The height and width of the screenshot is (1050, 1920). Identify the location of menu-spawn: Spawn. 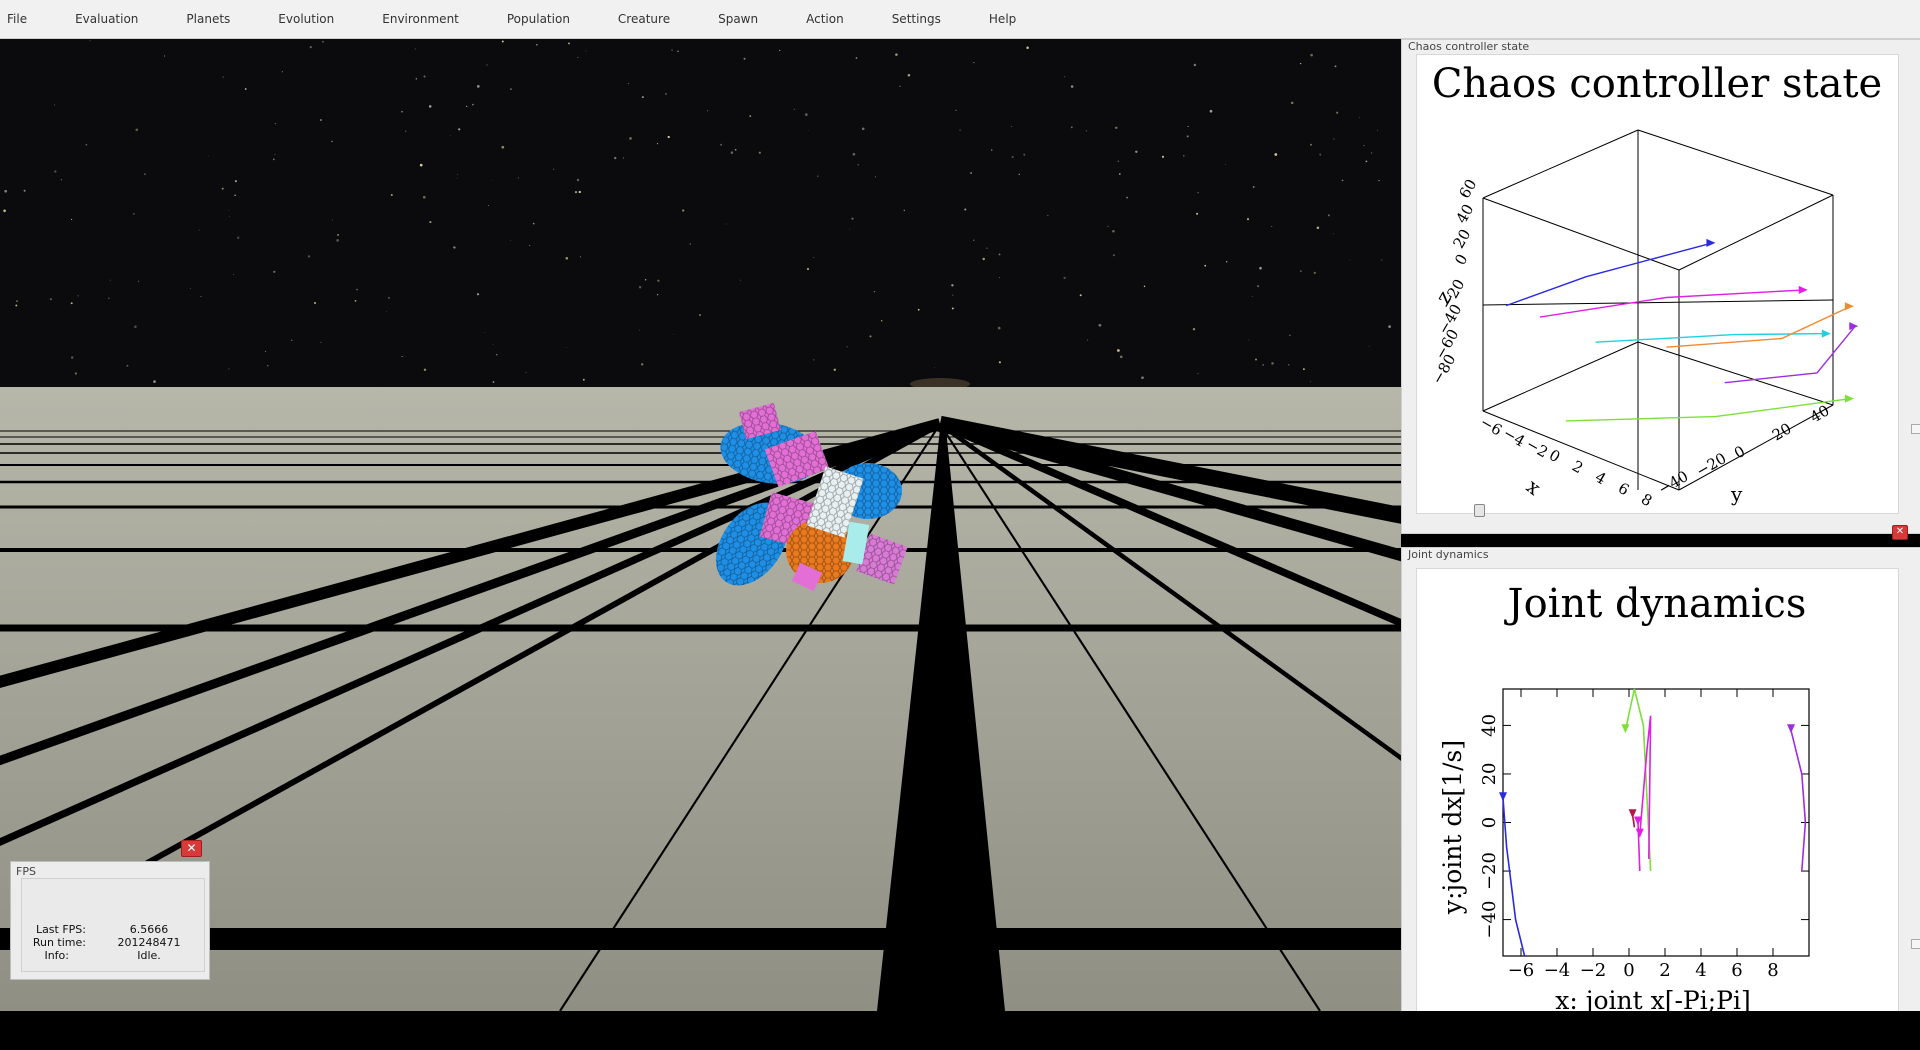
(738, 19).